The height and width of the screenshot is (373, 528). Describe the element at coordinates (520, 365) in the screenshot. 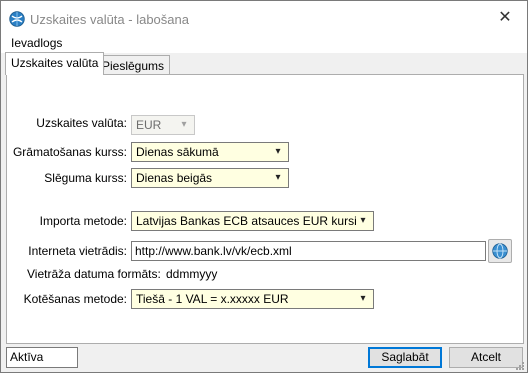

I see `resize-grip-icon` at that location.